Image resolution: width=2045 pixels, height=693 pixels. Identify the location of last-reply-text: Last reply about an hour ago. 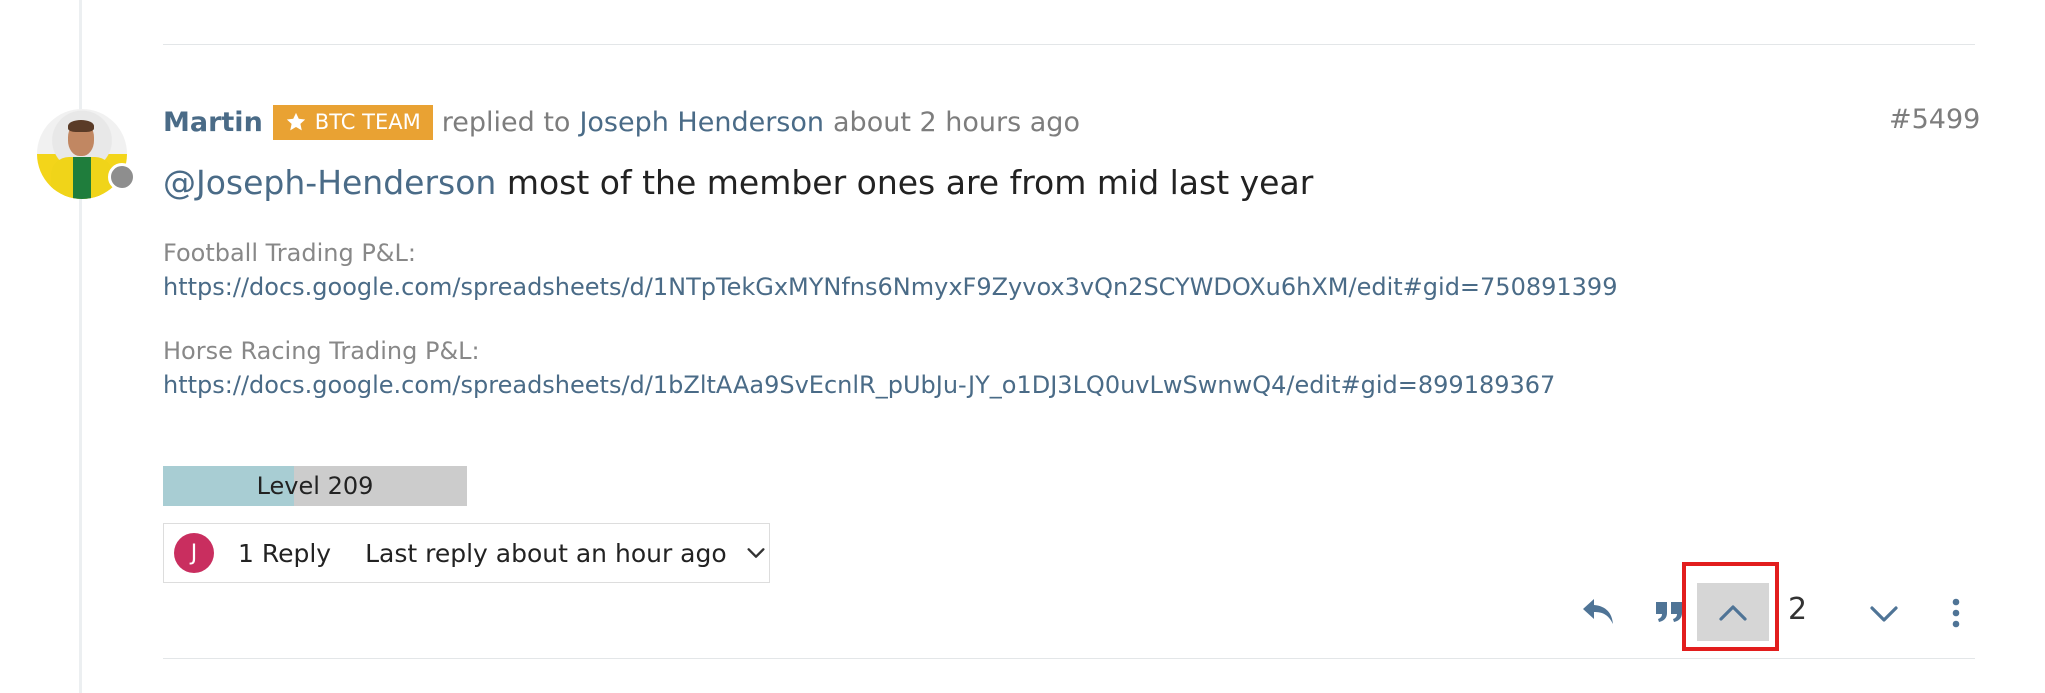
(546, 553).